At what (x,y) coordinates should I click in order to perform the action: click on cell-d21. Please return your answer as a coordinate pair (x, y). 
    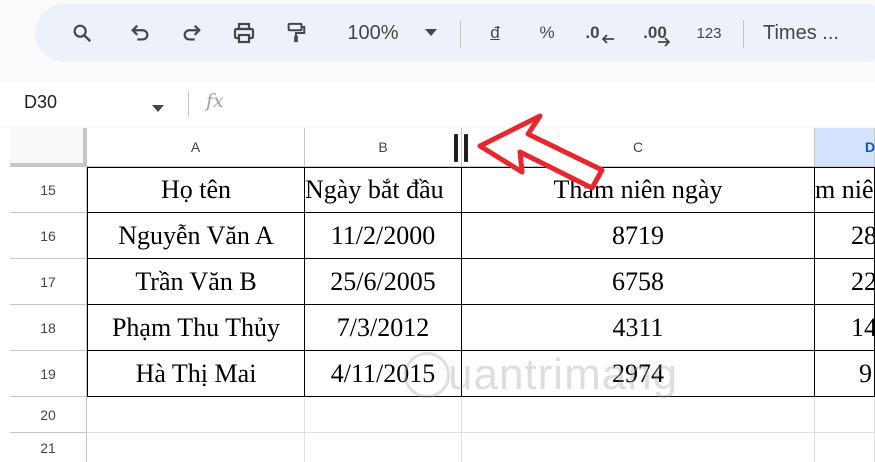
    Looking at the image, I should click on (845, 447).